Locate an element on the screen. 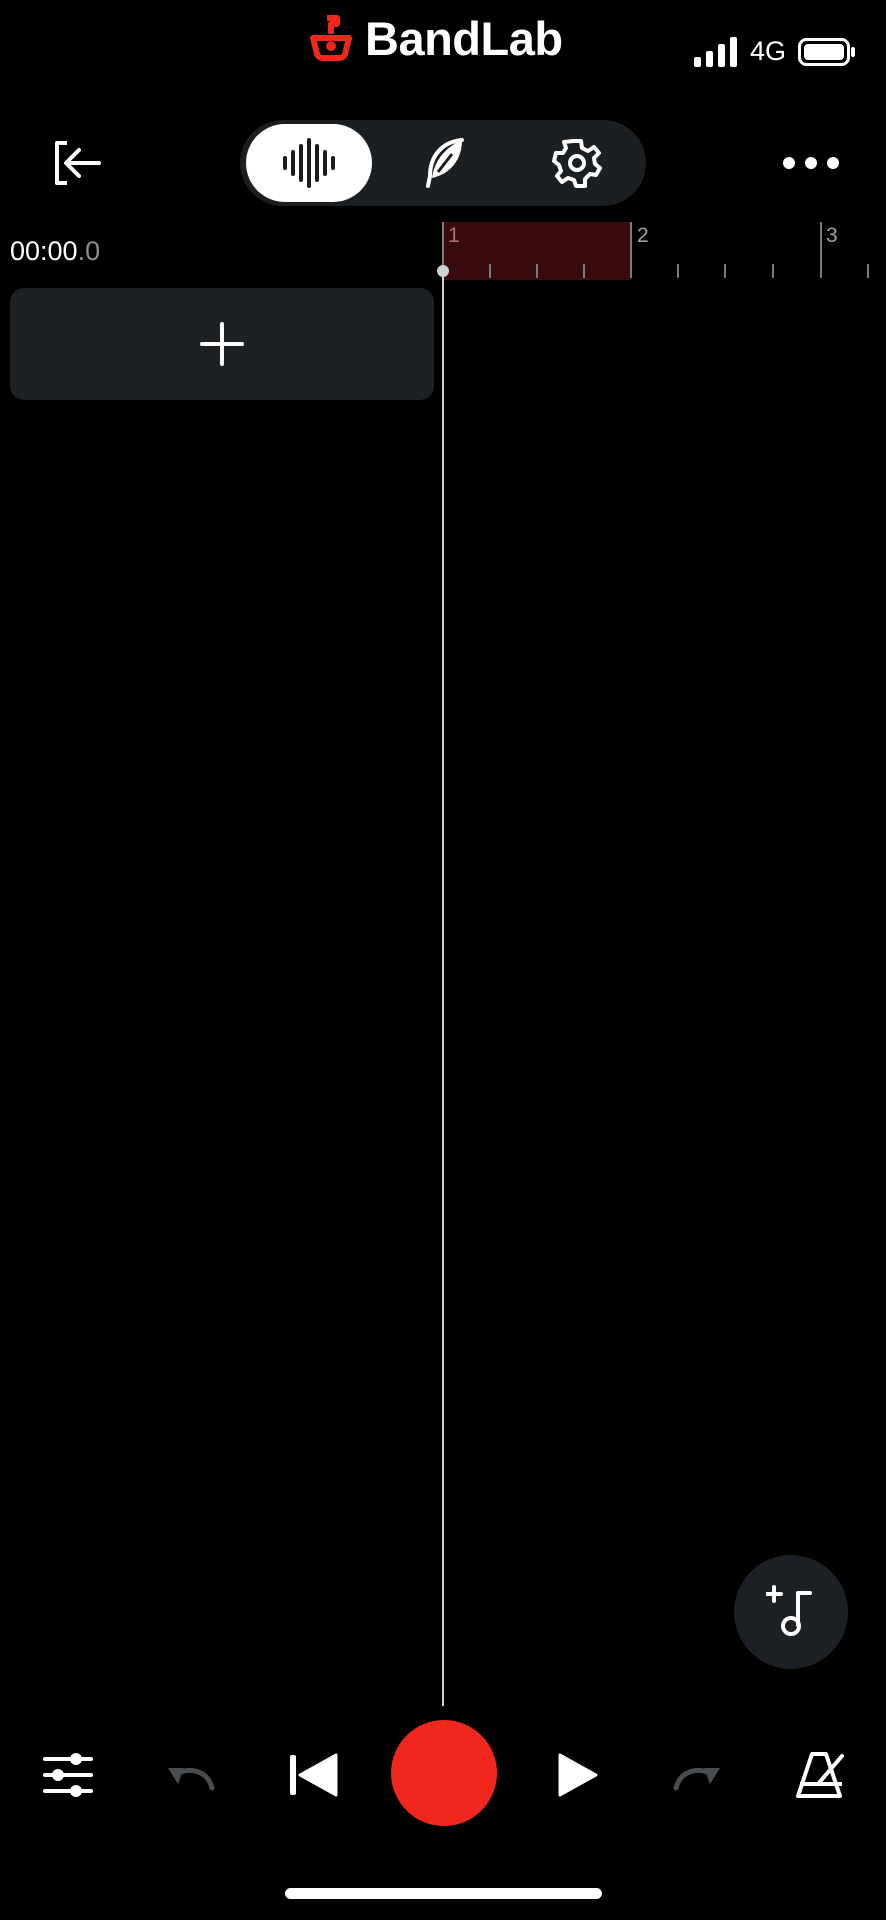 Image resolution: width=886 pixels, height=1920 pixels. metronome-icon is located at coordinates (820, 1775).